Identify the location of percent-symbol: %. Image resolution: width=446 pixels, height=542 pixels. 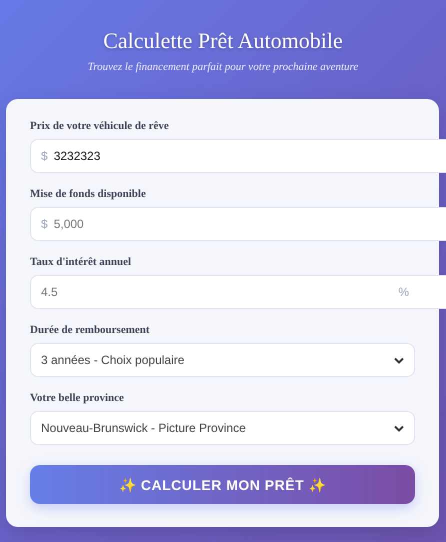
(403, 292).